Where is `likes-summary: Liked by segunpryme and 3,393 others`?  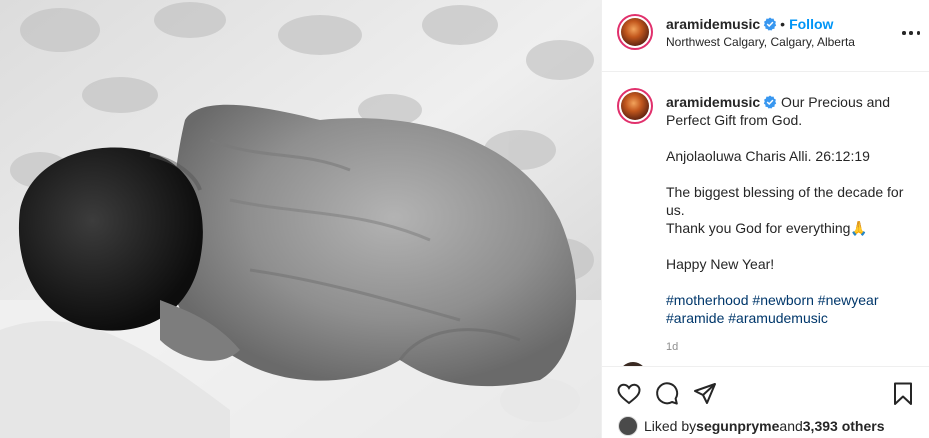
likes-summary: Liked by segunpryme and 3,393 others is located at coordinates (751, 426).